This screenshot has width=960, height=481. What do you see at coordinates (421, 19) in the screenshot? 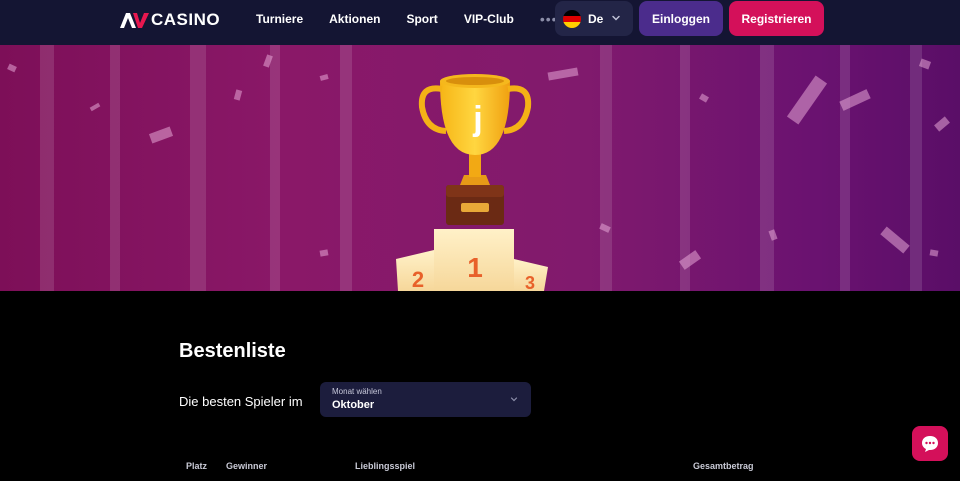
I see `nav-sport: Sport` at bounding box center [421, 19].